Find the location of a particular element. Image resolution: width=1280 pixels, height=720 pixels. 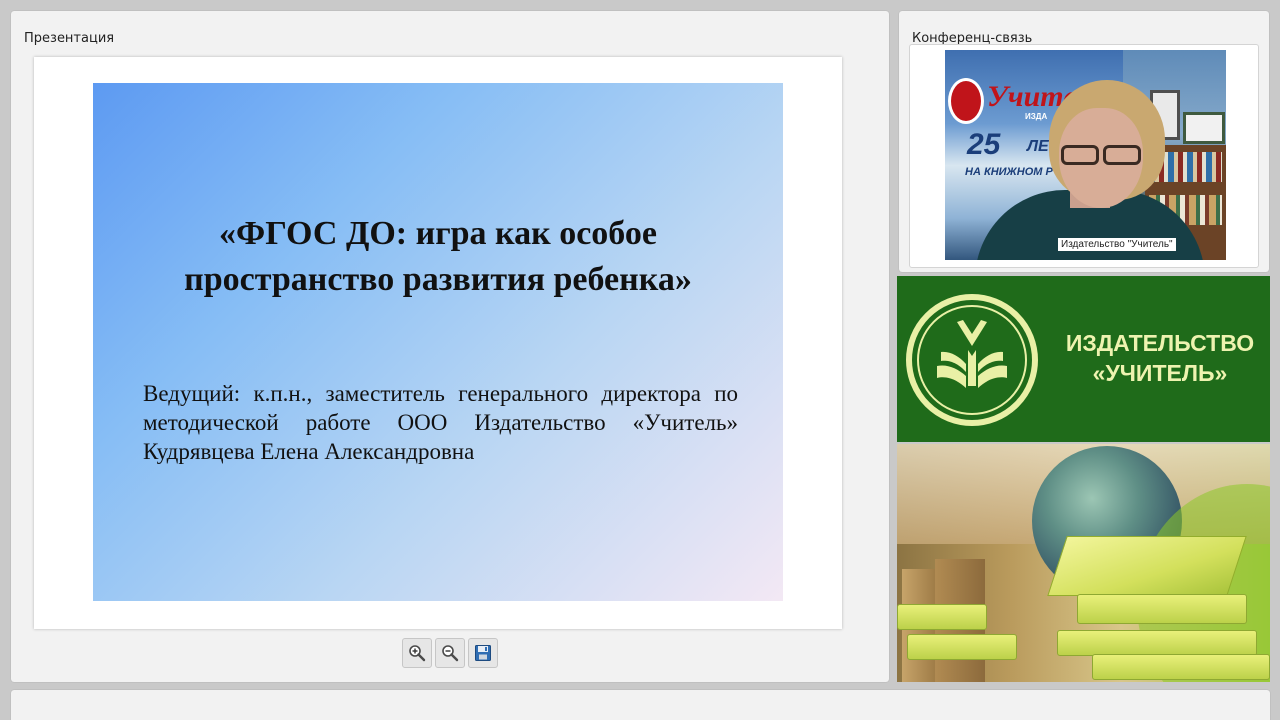

books-globe-image is located at coordinates (1083, 563).